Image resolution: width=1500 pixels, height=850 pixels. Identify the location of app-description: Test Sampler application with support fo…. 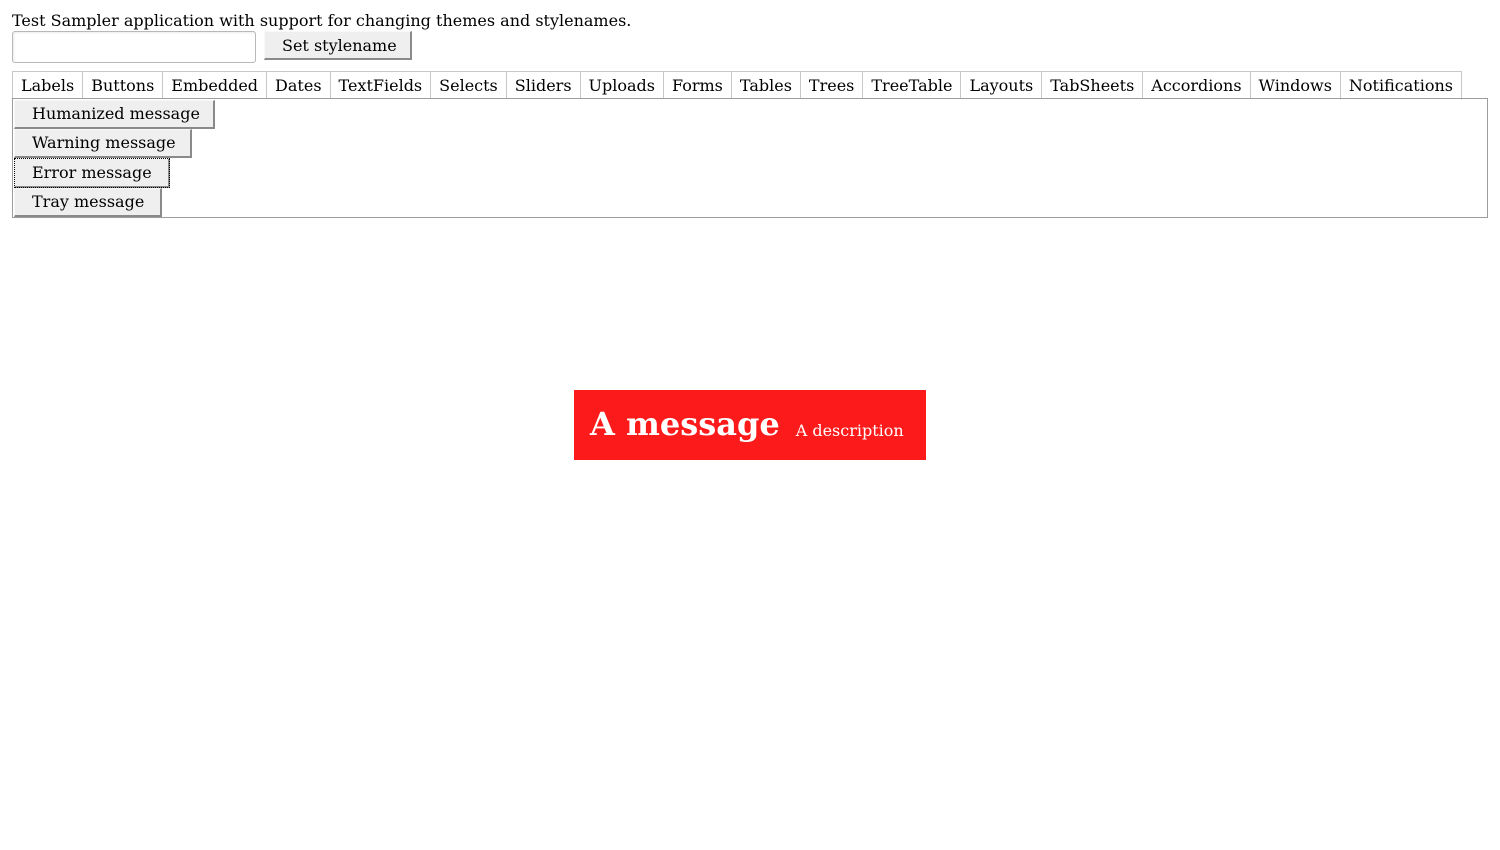
(322, 20).